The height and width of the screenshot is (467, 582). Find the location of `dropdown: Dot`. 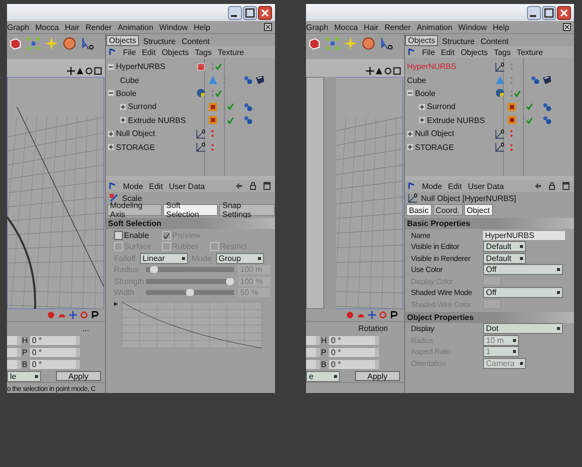

dropdown: Dot is located at coordinates (523, 328).